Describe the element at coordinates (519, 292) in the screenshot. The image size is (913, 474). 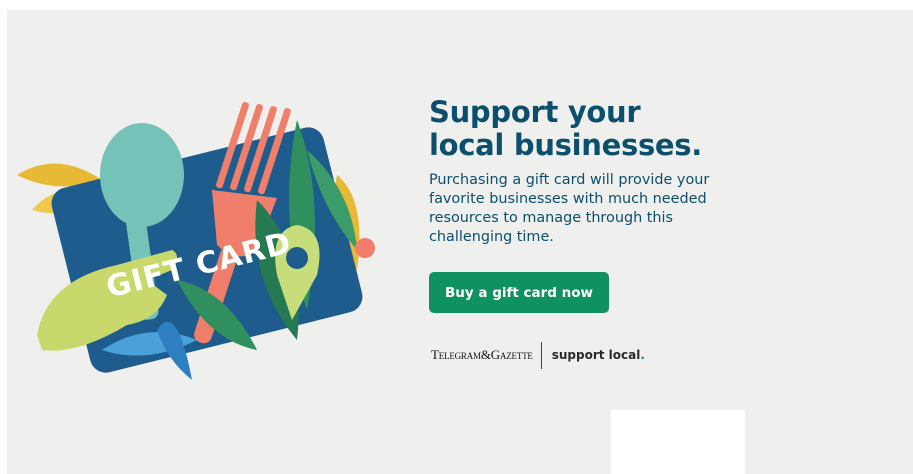
I see `buy-gift-card-button: Buy a gift card now` at that location.